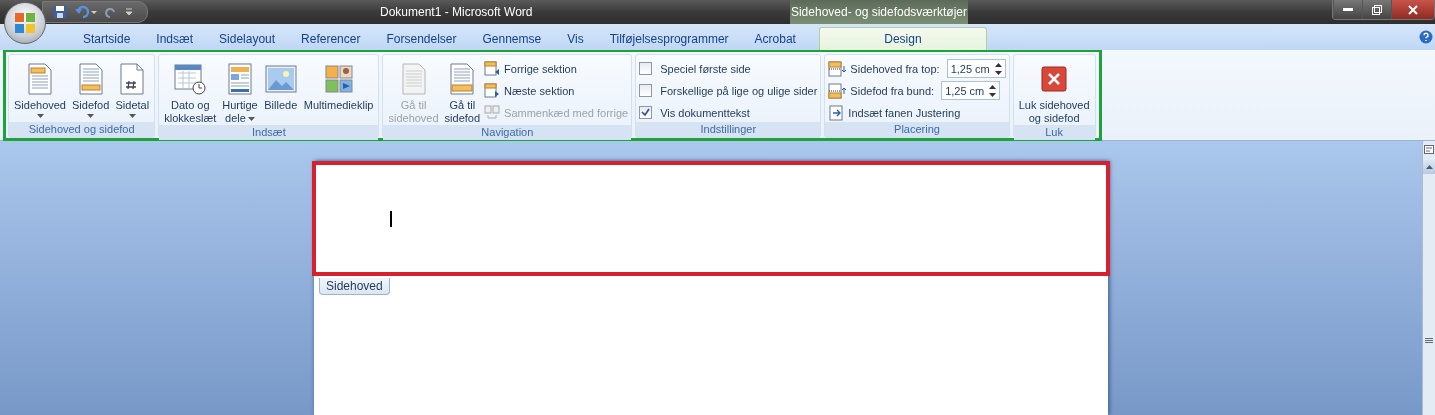  Describe the element at coordinates (556, 90) in the screenshot. I see `ribbon-button: Næste sektion` at that location.